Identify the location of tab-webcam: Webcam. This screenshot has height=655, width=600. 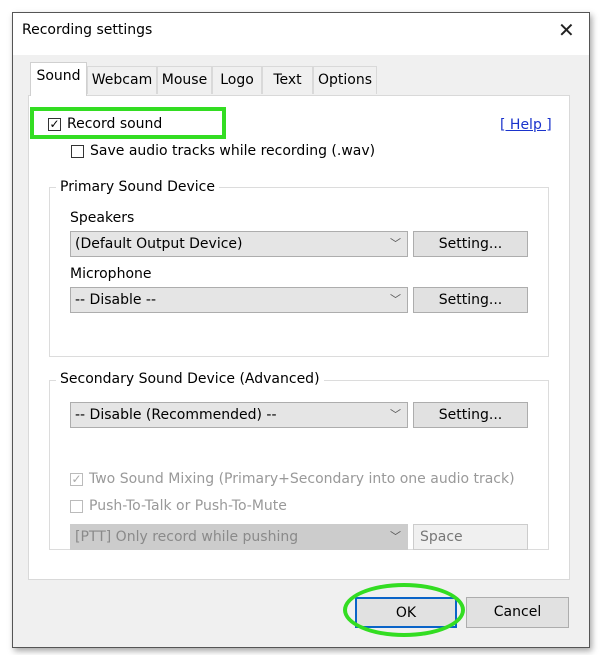
(122, 80).